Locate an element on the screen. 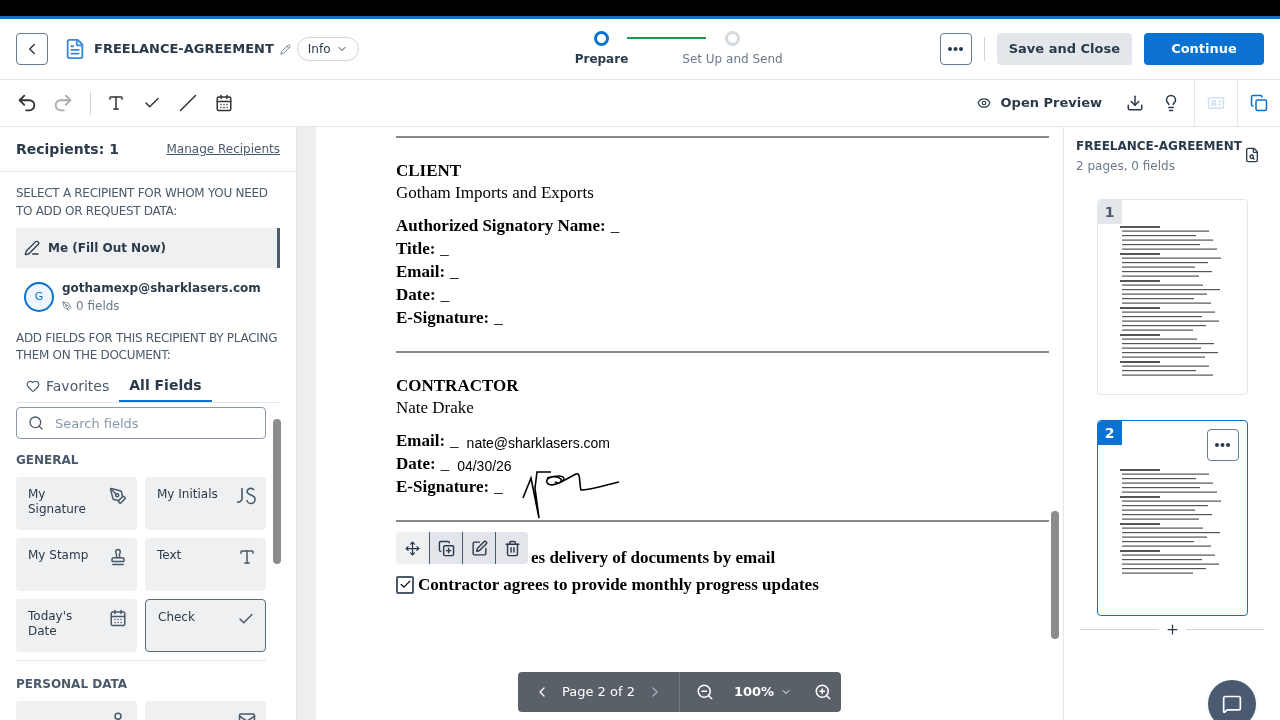  field-label: Authorized Signatory Name: is located at coordinates (501, 226).